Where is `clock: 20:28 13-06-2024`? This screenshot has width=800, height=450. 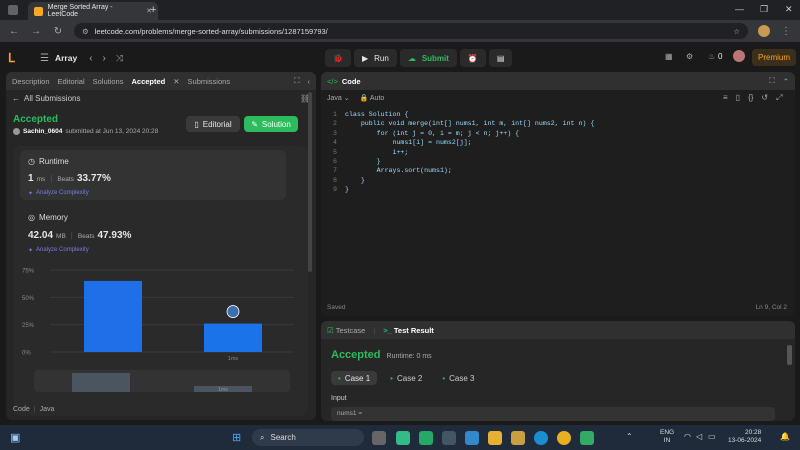
clock: 20:28 13-06-2024 is located at coordinates (744, 437).